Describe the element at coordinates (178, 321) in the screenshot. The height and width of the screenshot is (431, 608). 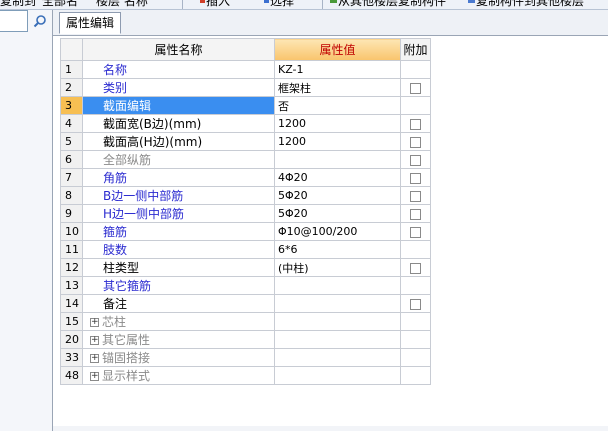
I see `property-name-cell: + 芯柱` at that location.